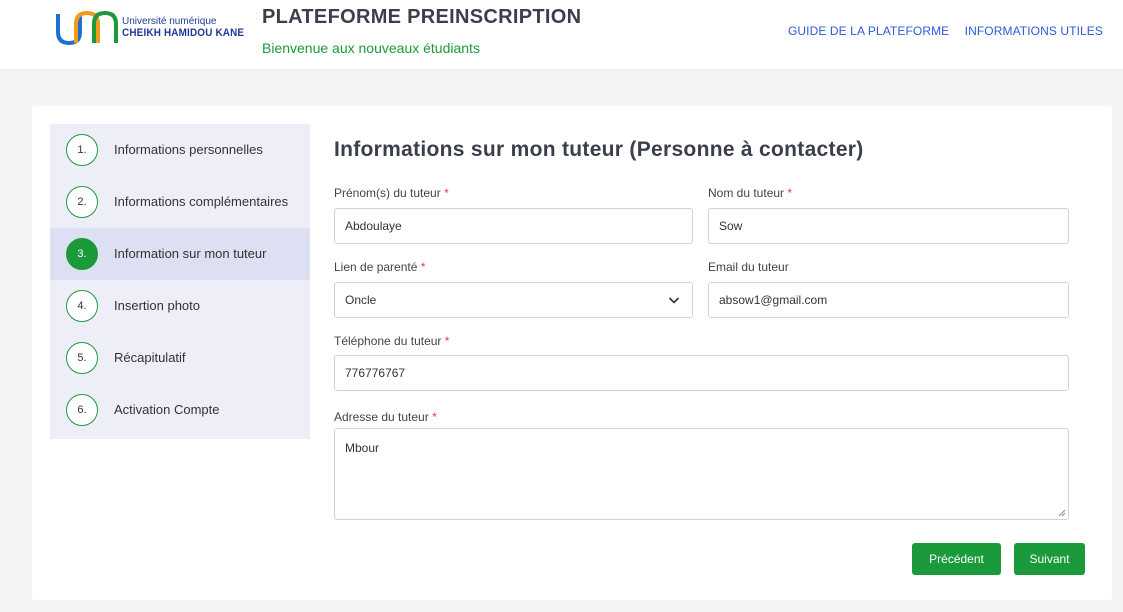 This screenshot has width=1123, height=612. Describe the element at coordinates (748, 267) in the screenshot. I see `email-label: Email du tuteur` at that location.